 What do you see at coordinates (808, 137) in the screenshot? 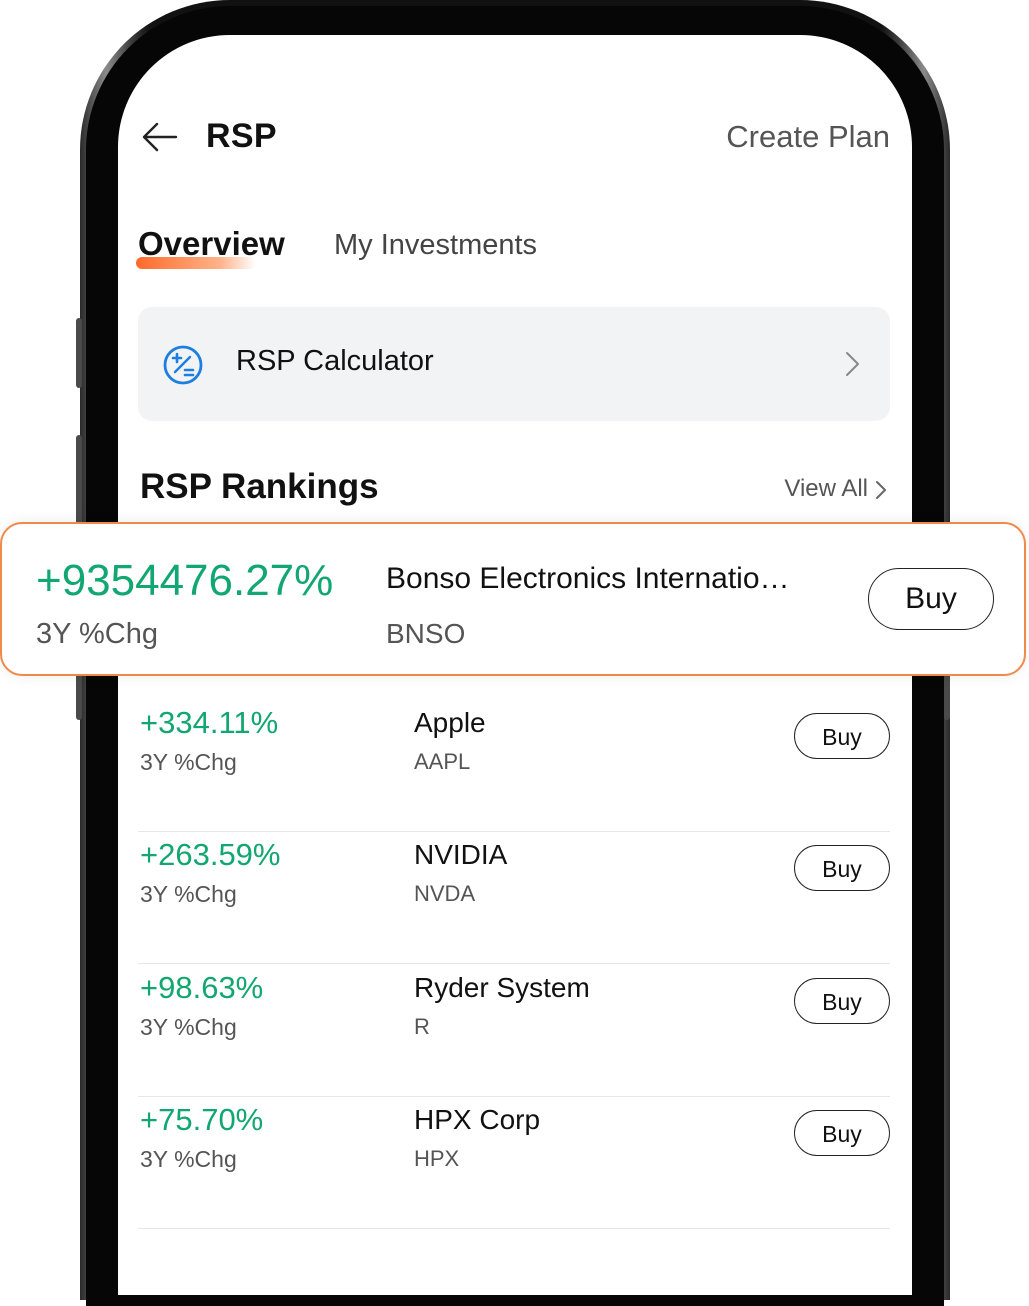
I see `create-plan-button: Create Plan` at bounding box center [808, 137].